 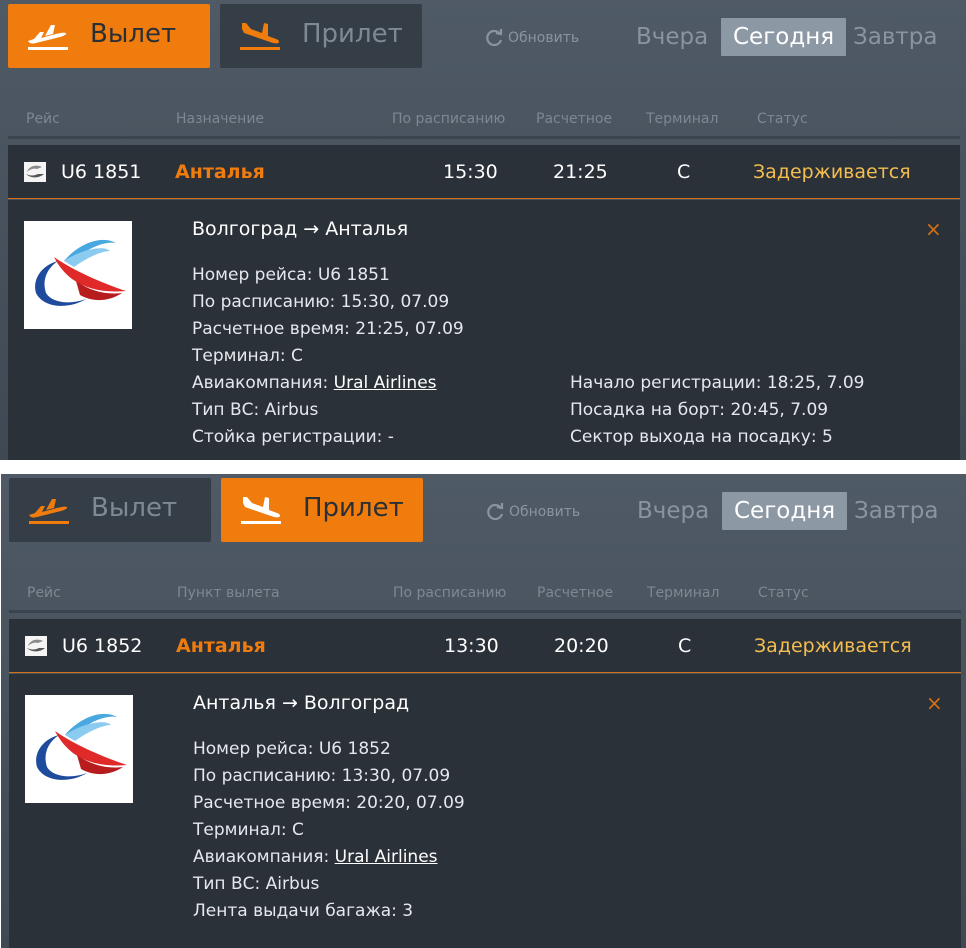 I want to click on detail-baggage-belt: Лента выдачи багажа: 3, so click(x=303, y=911).